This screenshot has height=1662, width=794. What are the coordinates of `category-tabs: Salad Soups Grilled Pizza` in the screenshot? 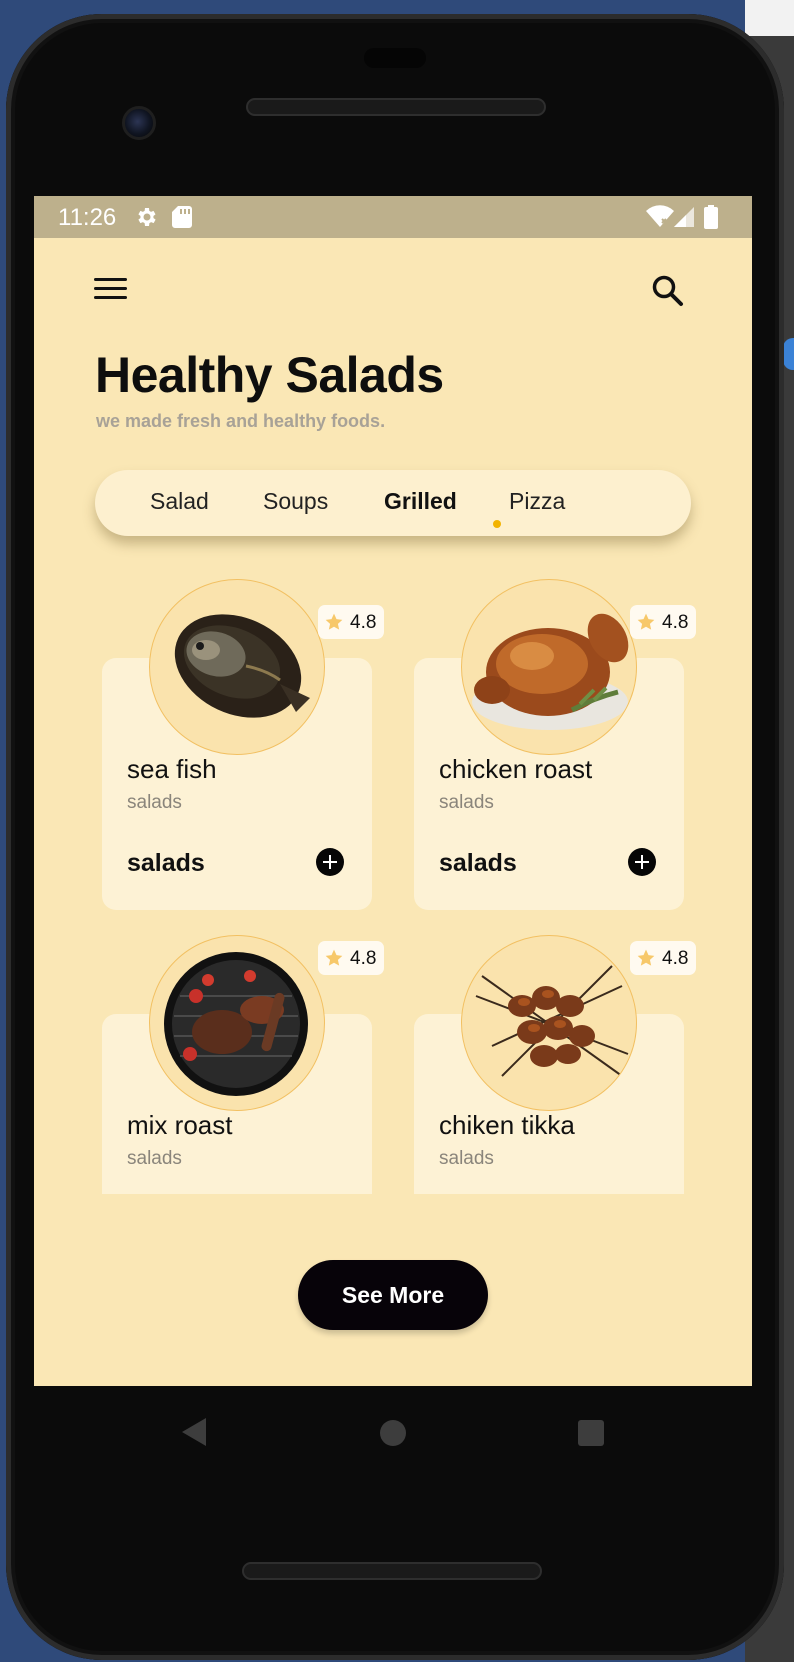 It's located at (393, 503).